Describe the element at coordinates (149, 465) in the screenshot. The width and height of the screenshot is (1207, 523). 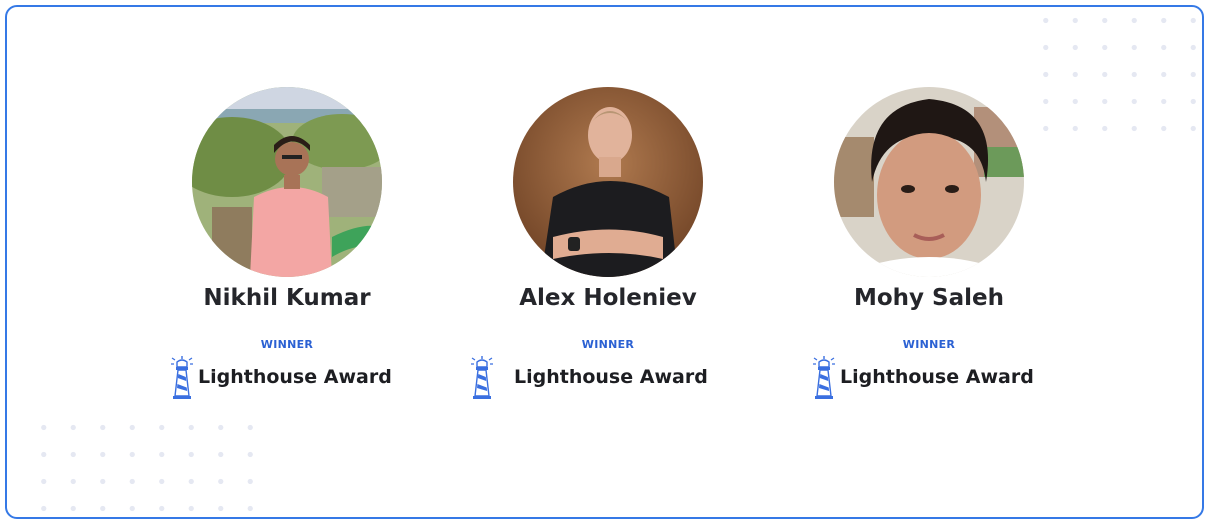
I see `dot-pattern-bottom-left` at that location.